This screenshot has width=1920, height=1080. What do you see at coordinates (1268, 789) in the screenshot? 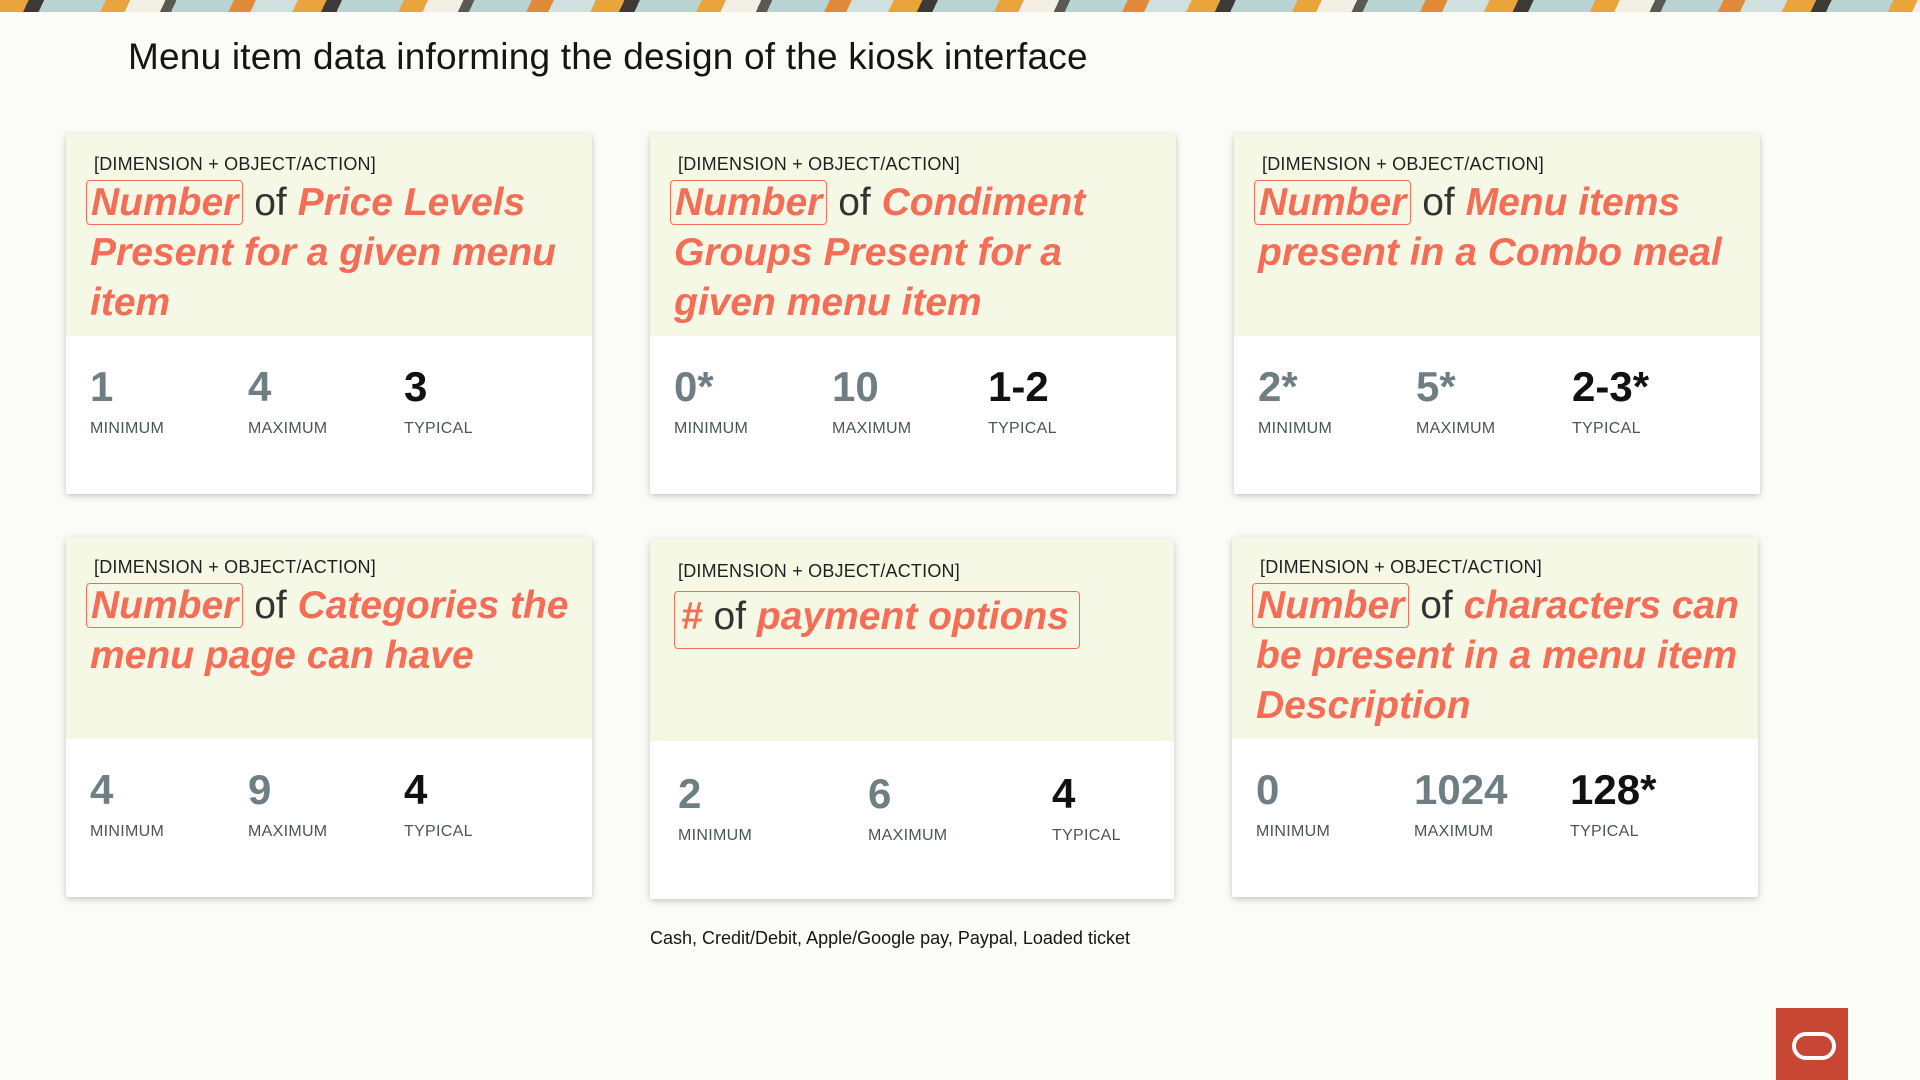
I see `stat-value: 0` at bounding box center [1268, 789].